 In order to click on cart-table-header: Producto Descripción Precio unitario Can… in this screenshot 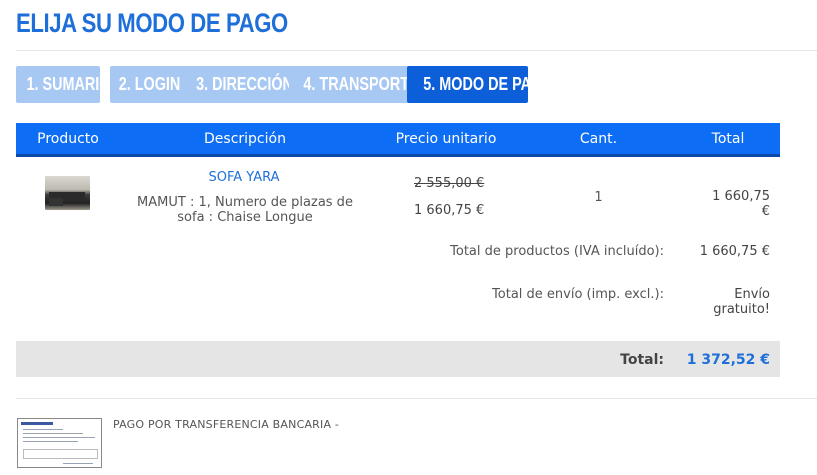, I will do `click(398, 140)`.